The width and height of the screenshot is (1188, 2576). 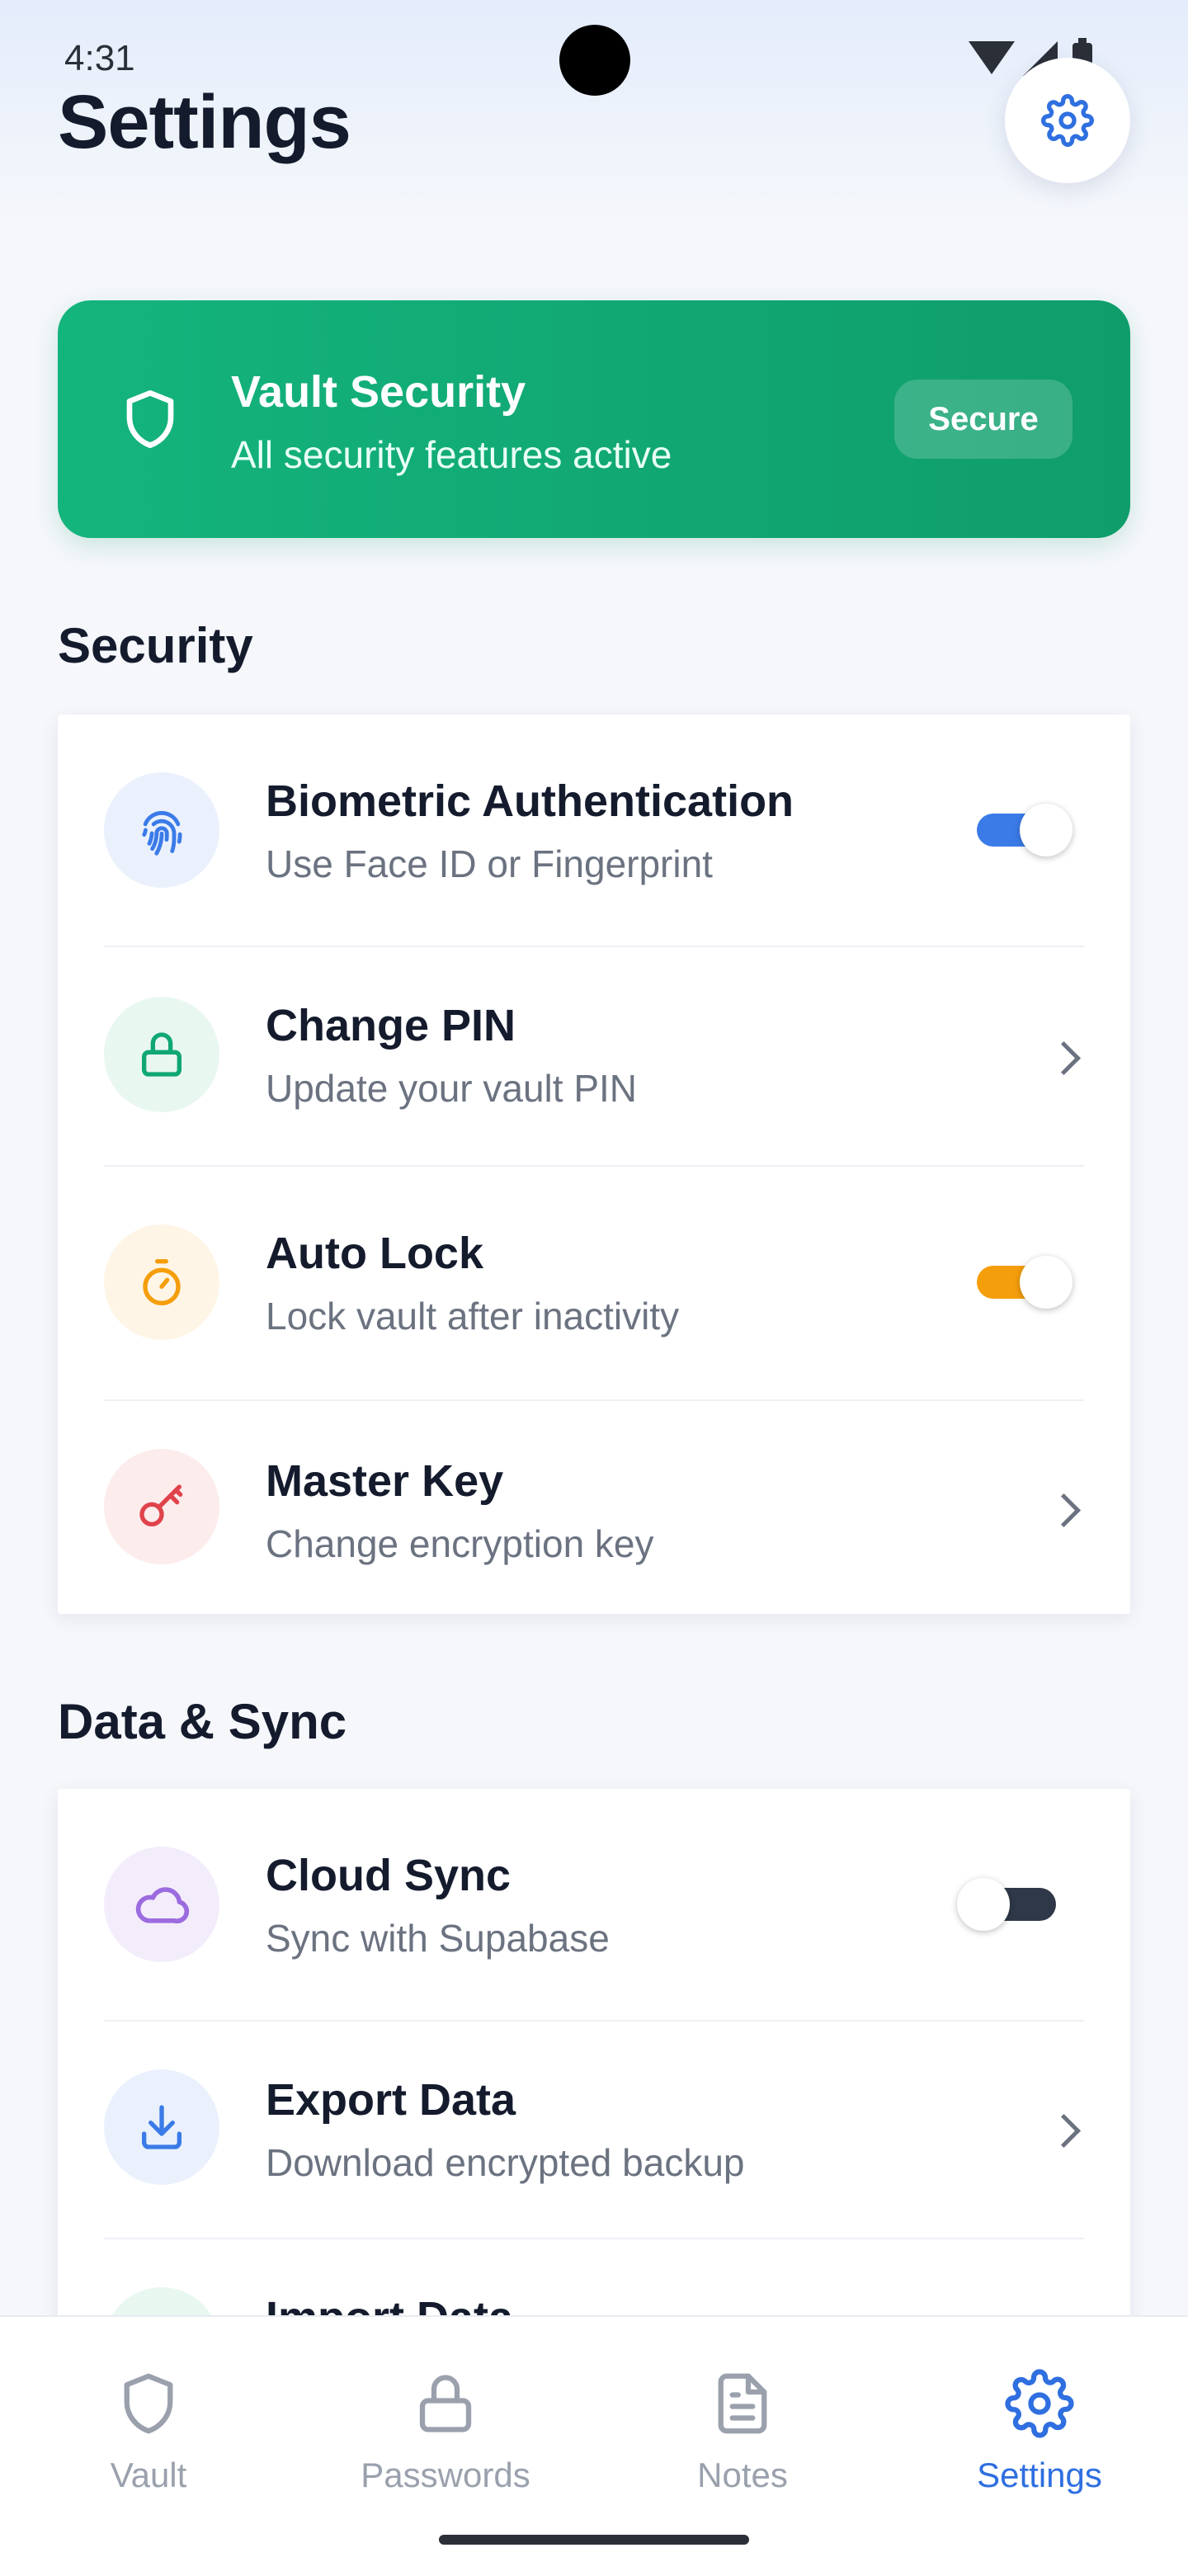 I want to click on section-title-security: Security, so click(x=155, y=645).